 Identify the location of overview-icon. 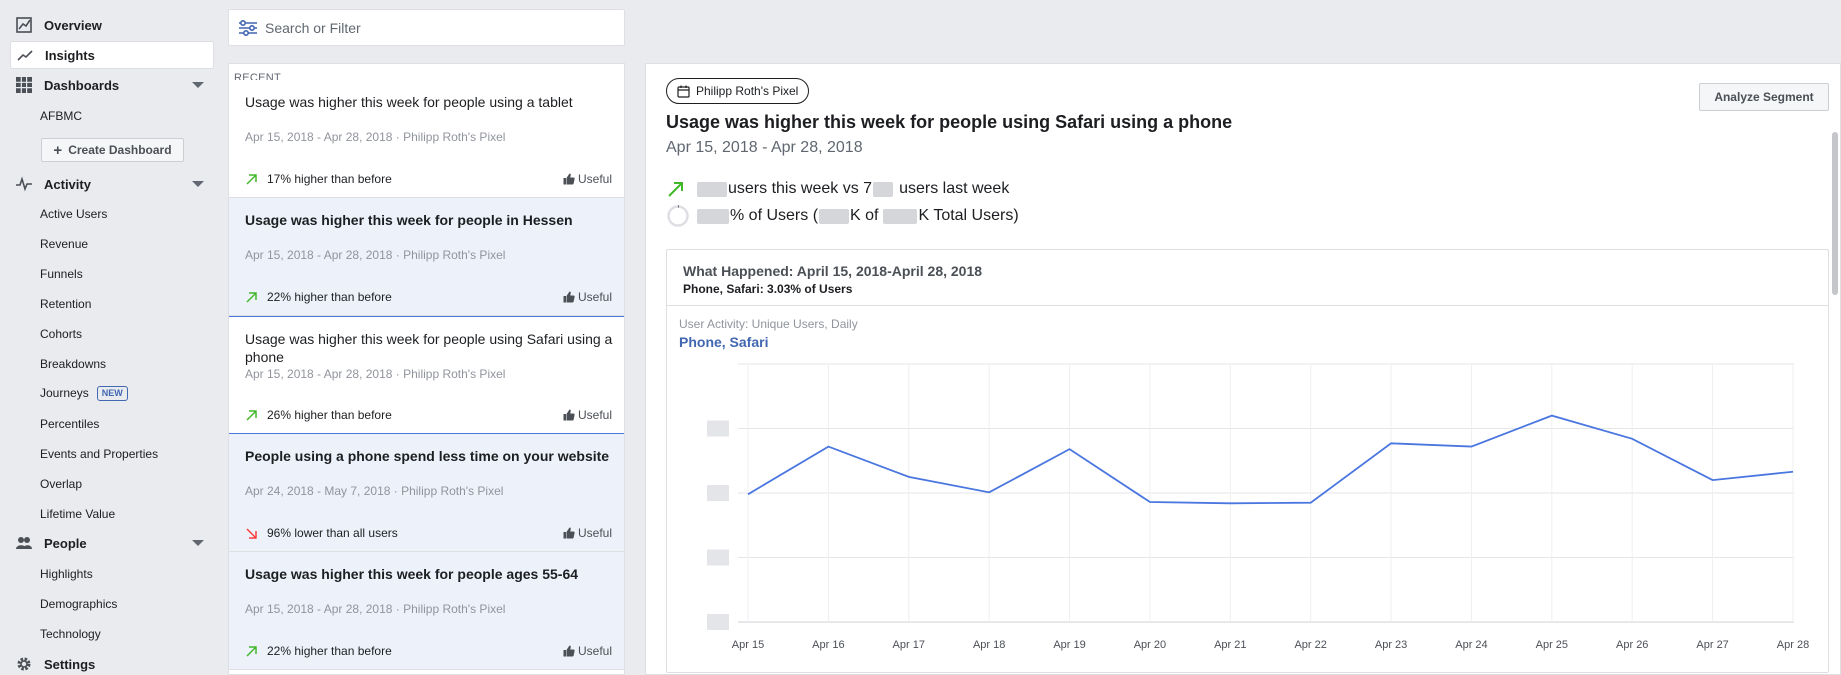
(24, 25).